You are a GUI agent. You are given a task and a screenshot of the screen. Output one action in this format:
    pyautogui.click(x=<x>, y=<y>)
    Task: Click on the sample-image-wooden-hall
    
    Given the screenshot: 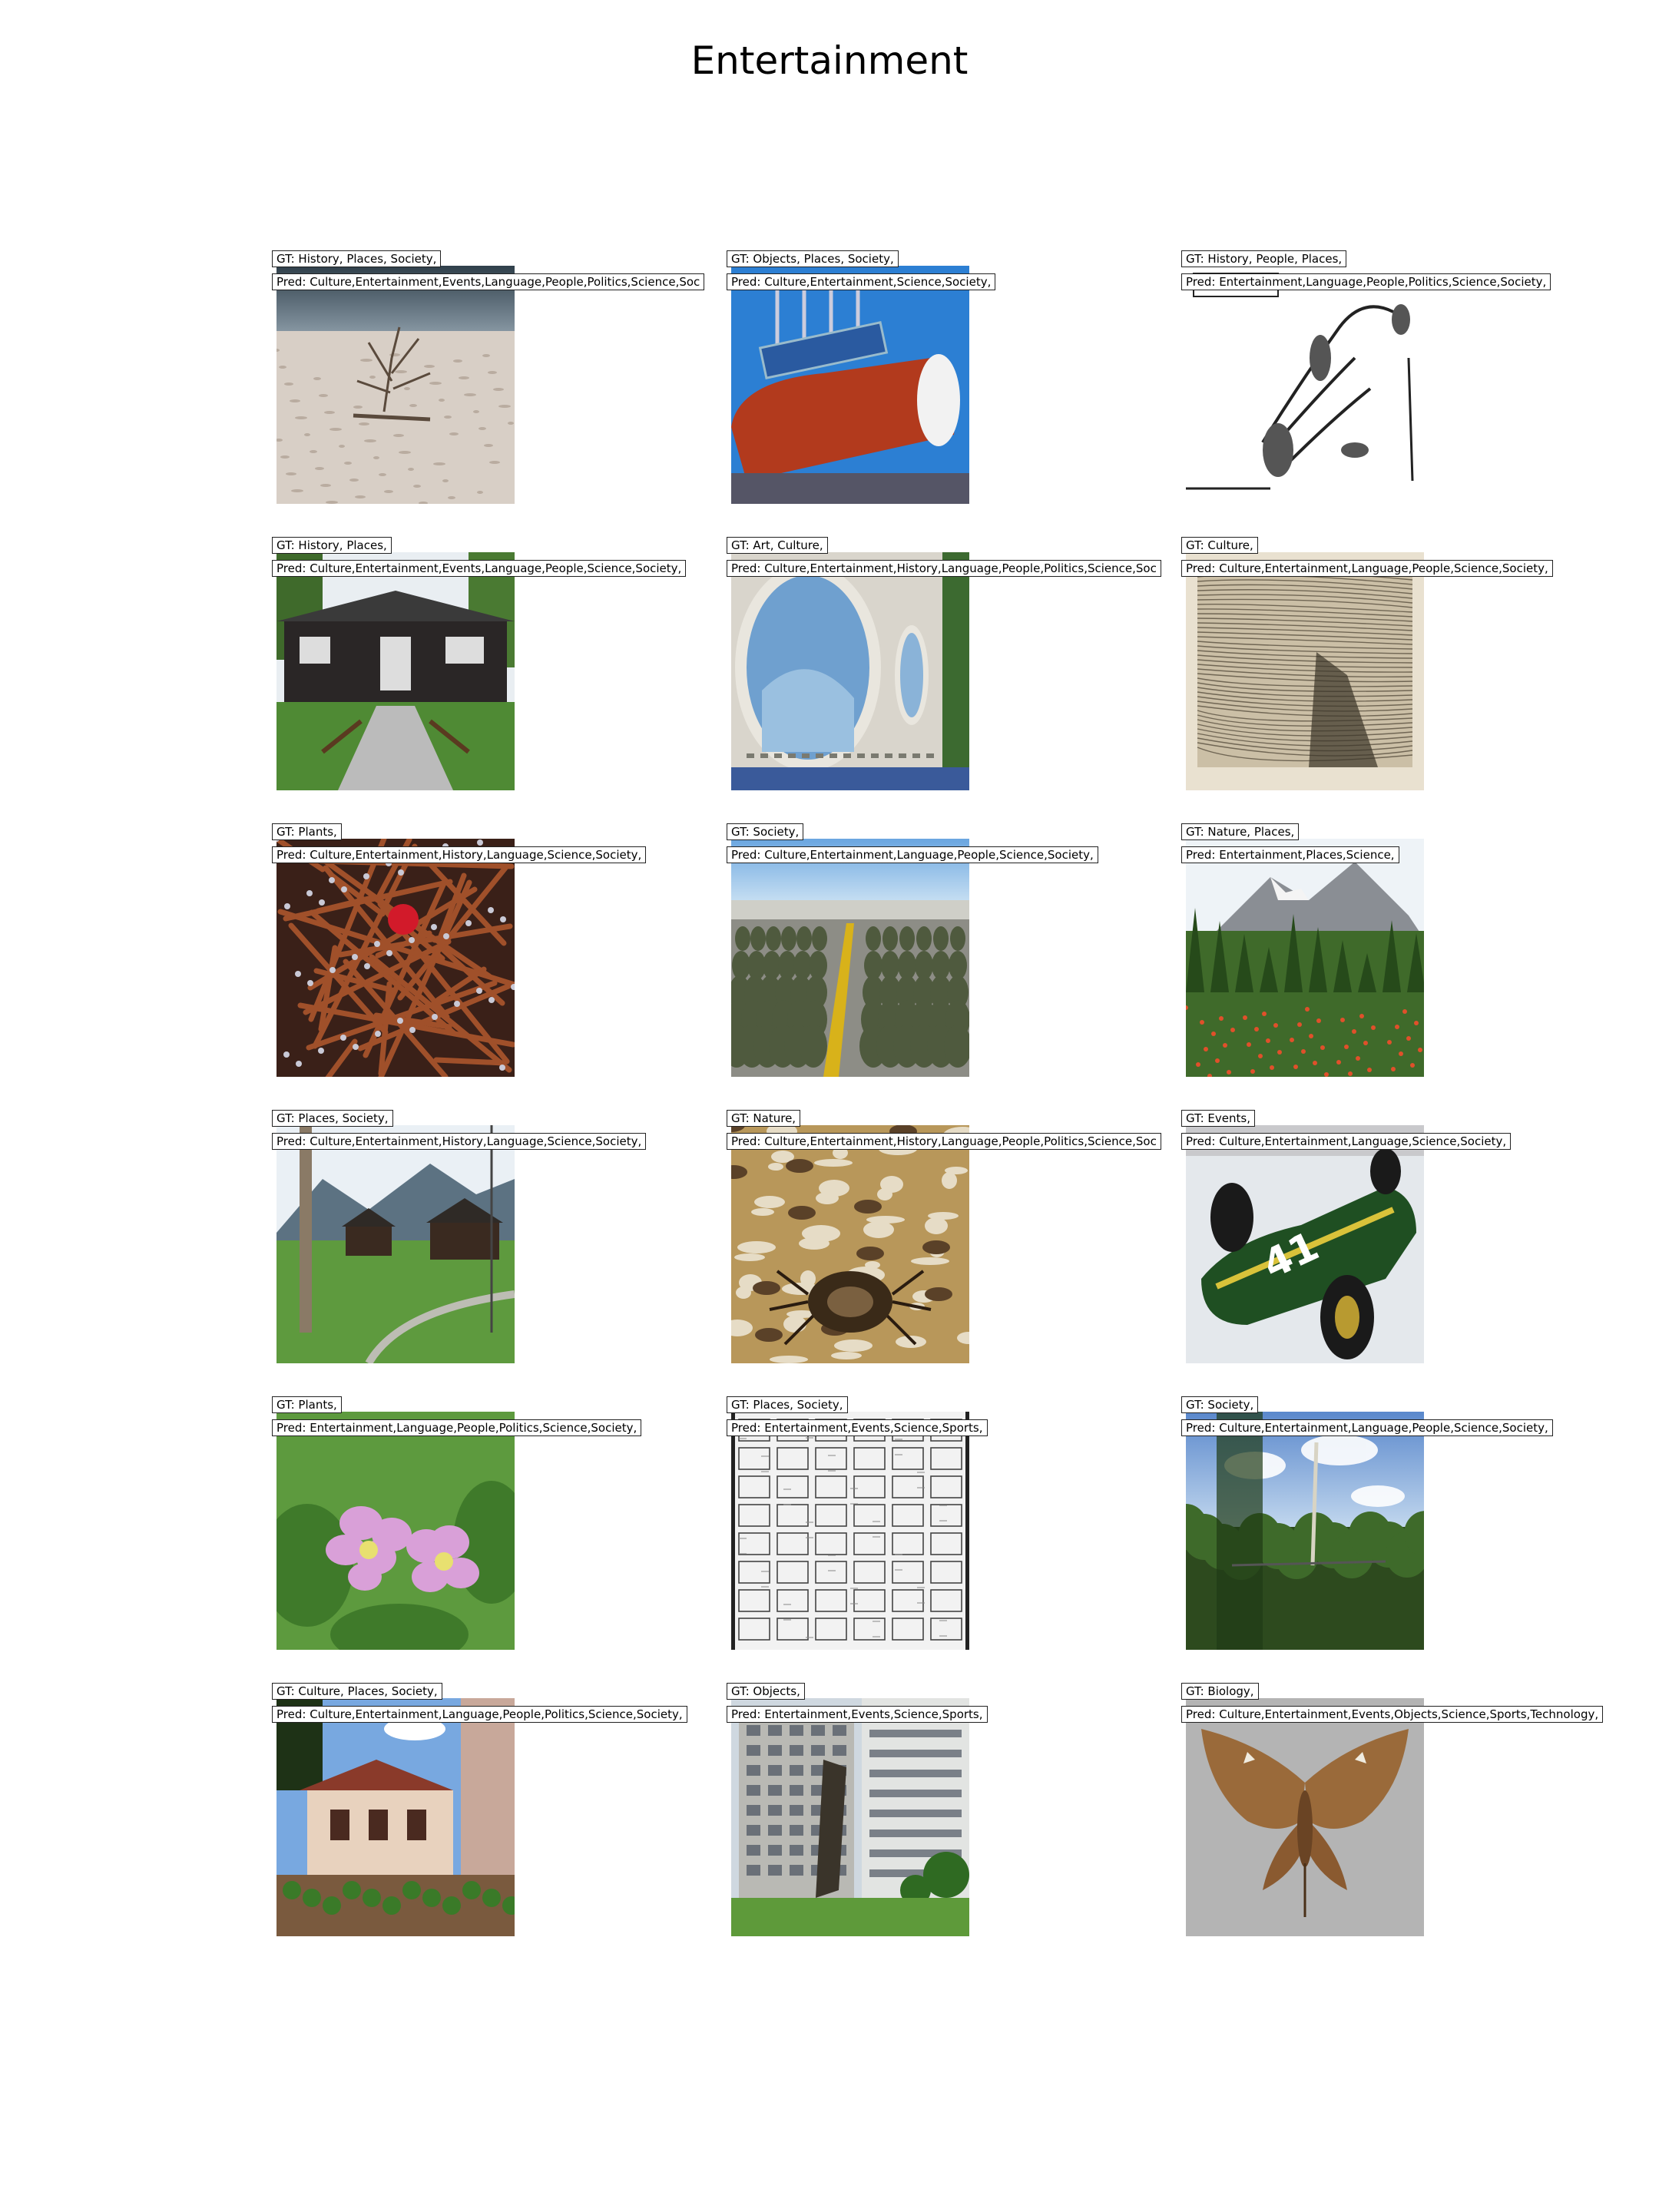 What is the action you would take?
    pyautogui.click(x=395, y=671)
    